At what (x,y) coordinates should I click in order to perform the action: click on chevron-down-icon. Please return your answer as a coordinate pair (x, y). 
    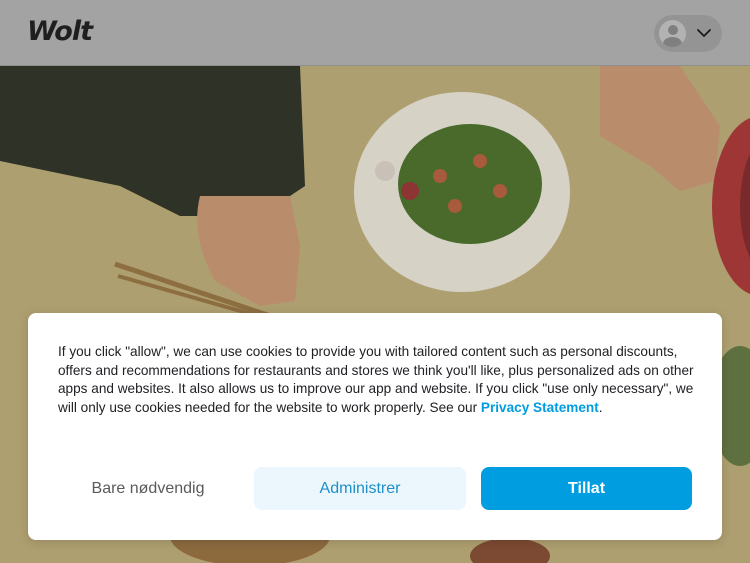
    Looking at the image, I should click on (704, 33).